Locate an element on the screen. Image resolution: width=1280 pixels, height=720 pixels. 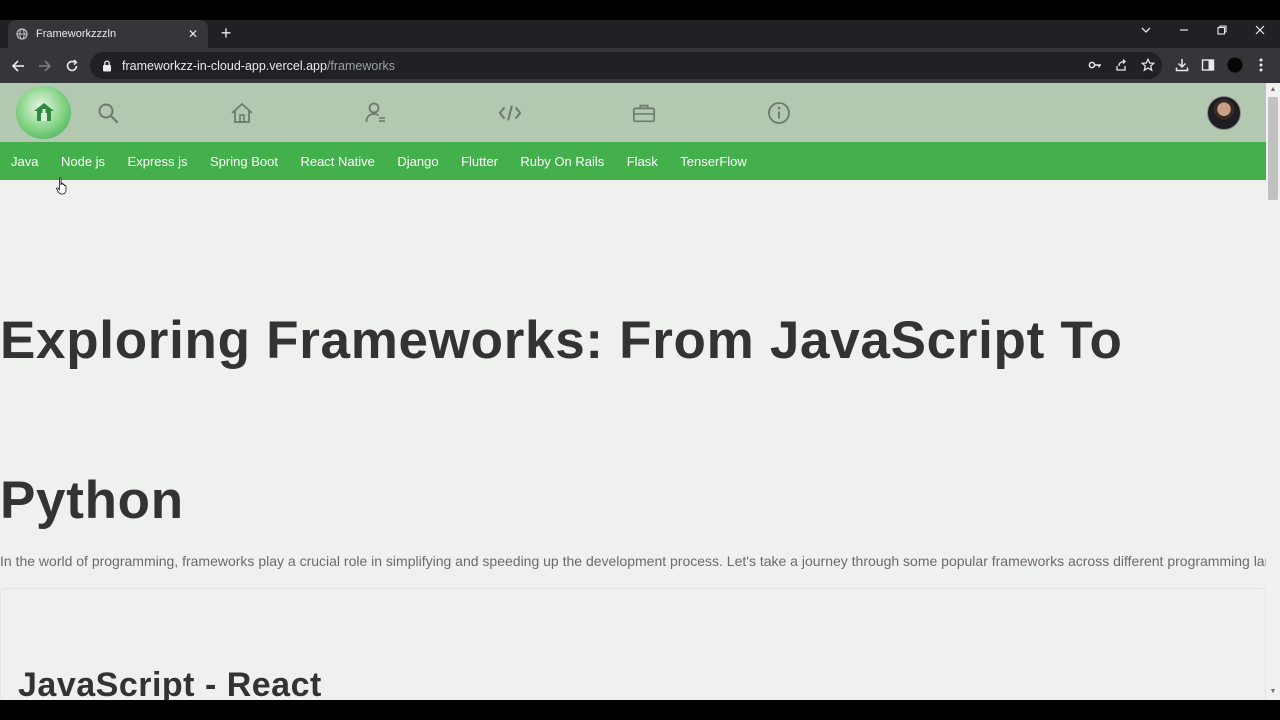
info-icon is located at coordinates (779, 113).